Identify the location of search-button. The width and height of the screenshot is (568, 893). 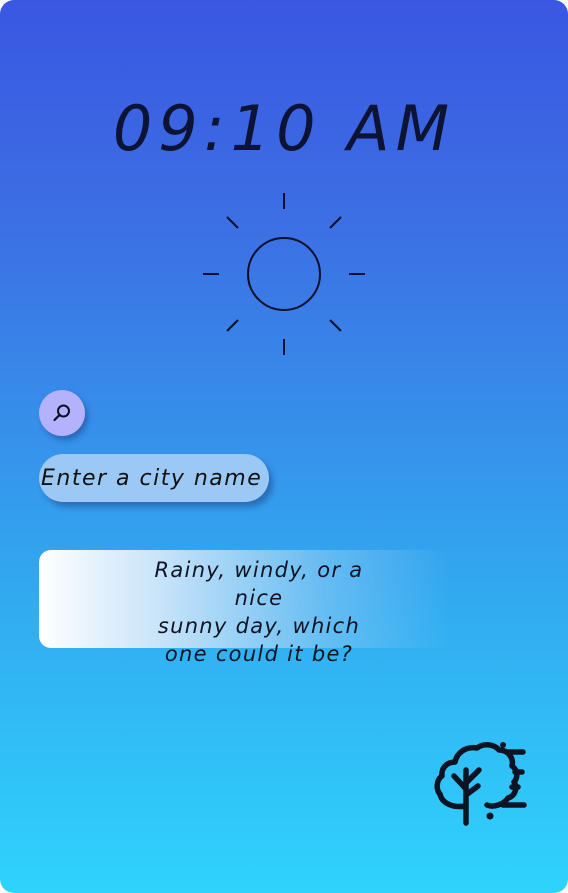
(62, 413).